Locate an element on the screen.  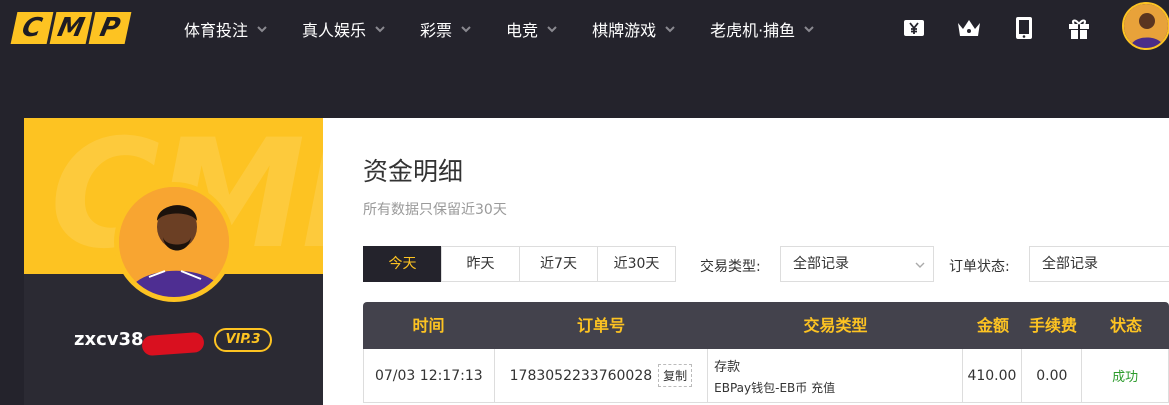
yuan-icon is located at coordinates (914, 28).